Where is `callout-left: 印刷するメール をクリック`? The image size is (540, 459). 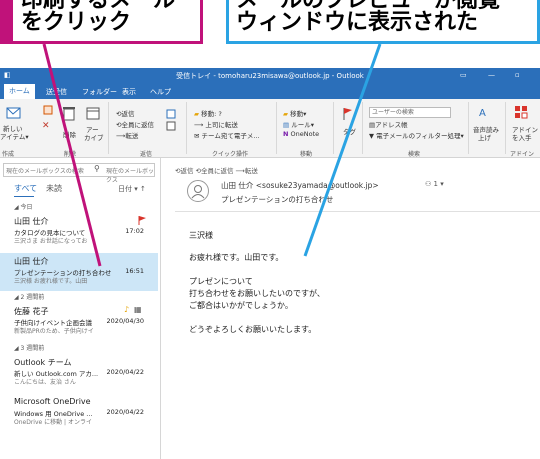
callout-left: 印刷するメール をクリック is located at coordinates (101, 22).